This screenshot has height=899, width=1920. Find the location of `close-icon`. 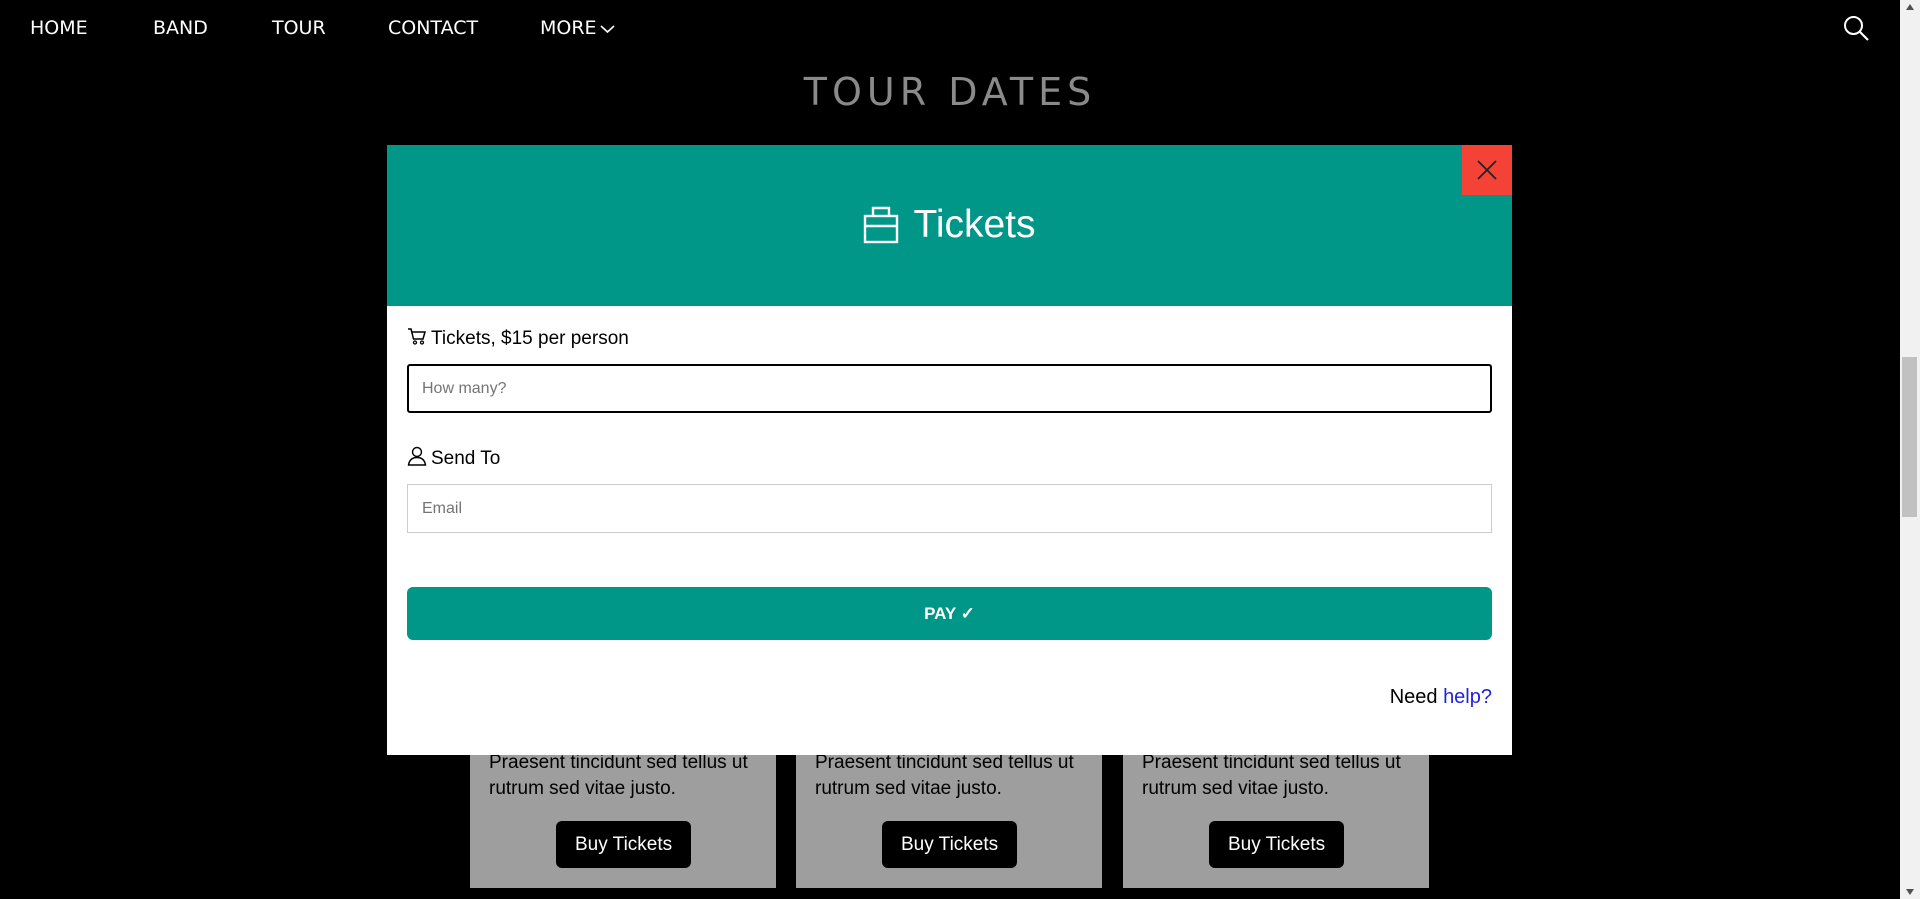

close-icon is located at coordinates (1487, 170).